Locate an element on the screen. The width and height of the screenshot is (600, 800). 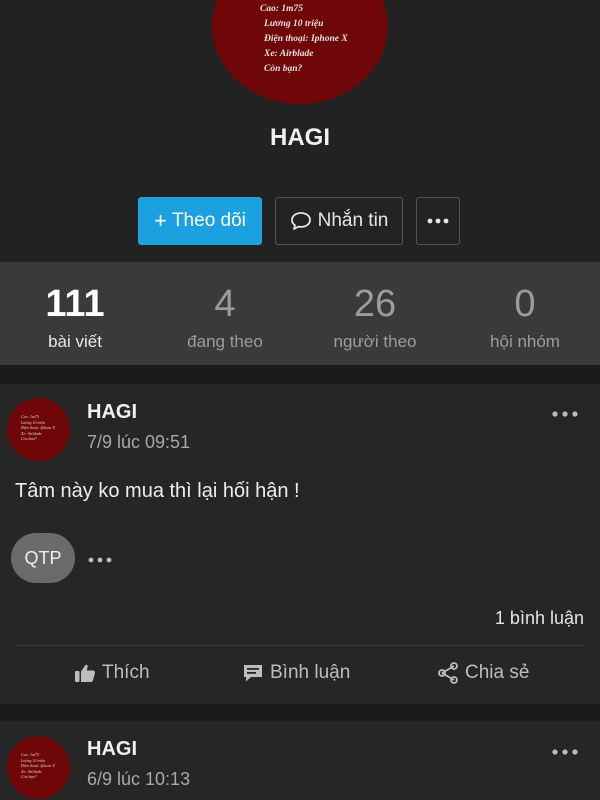
share-button: Chia sẻ is located at coordinates (483, 673).